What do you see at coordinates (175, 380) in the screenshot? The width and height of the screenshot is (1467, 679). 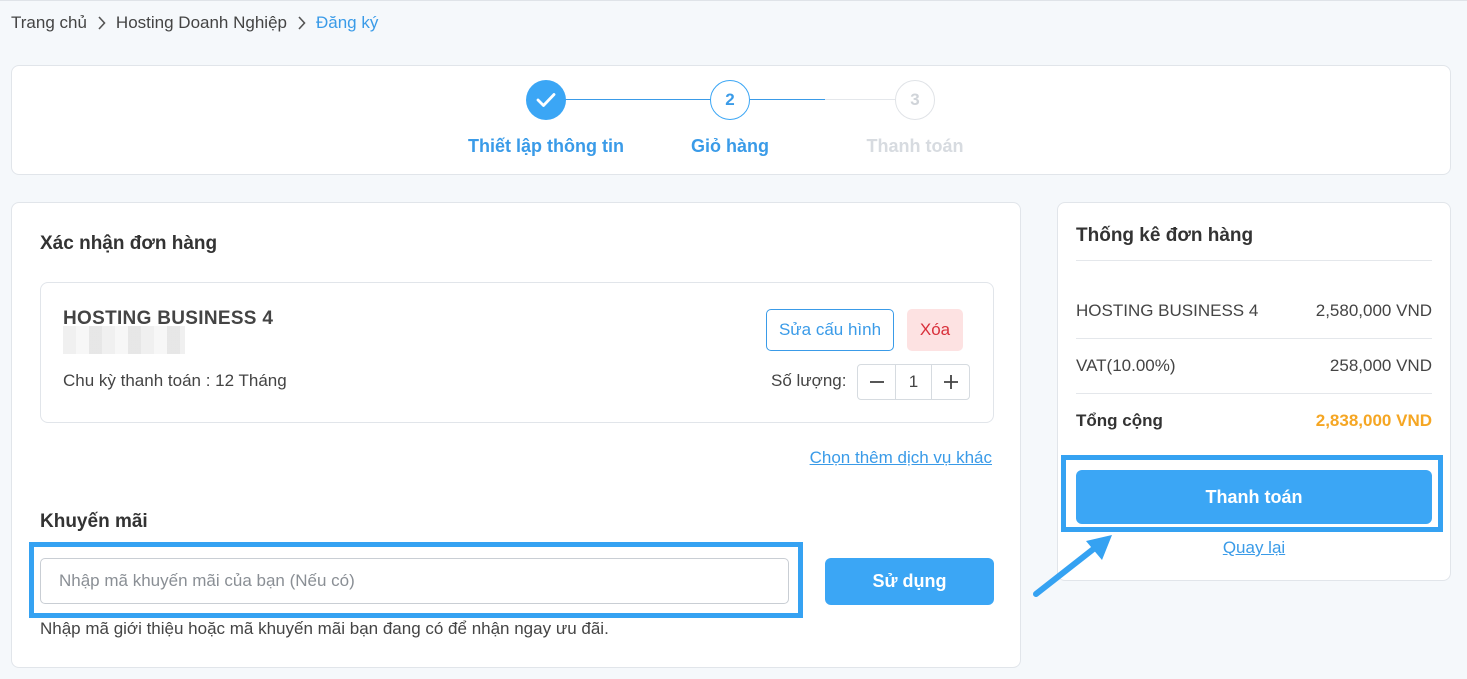 I see `billing-cycle: Chu kỳ thanh toán : 12 Tháng` at bounding box center [175, 380].